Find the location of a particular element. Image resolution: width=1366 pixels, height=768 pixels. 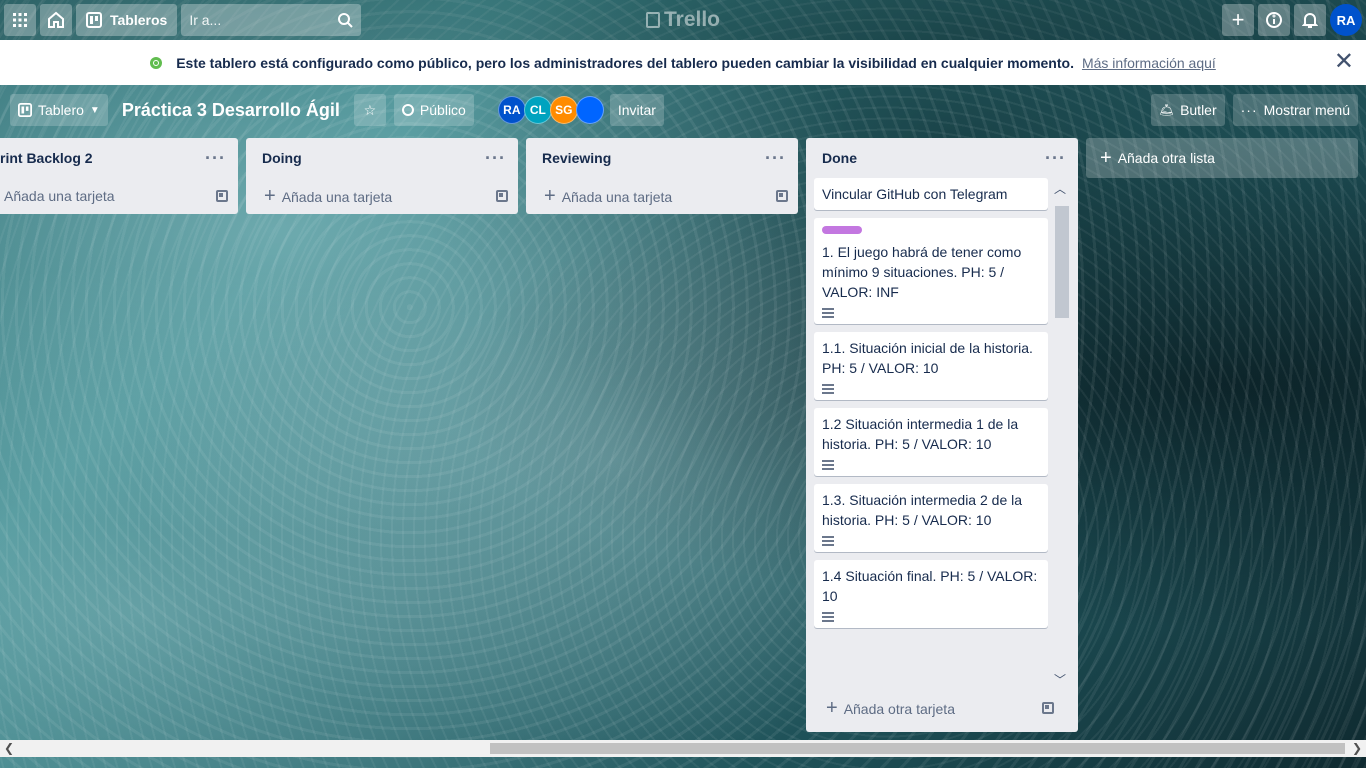

top-nav: Tableros Ir a... Trello + RA is located at coordinates (683, 20).